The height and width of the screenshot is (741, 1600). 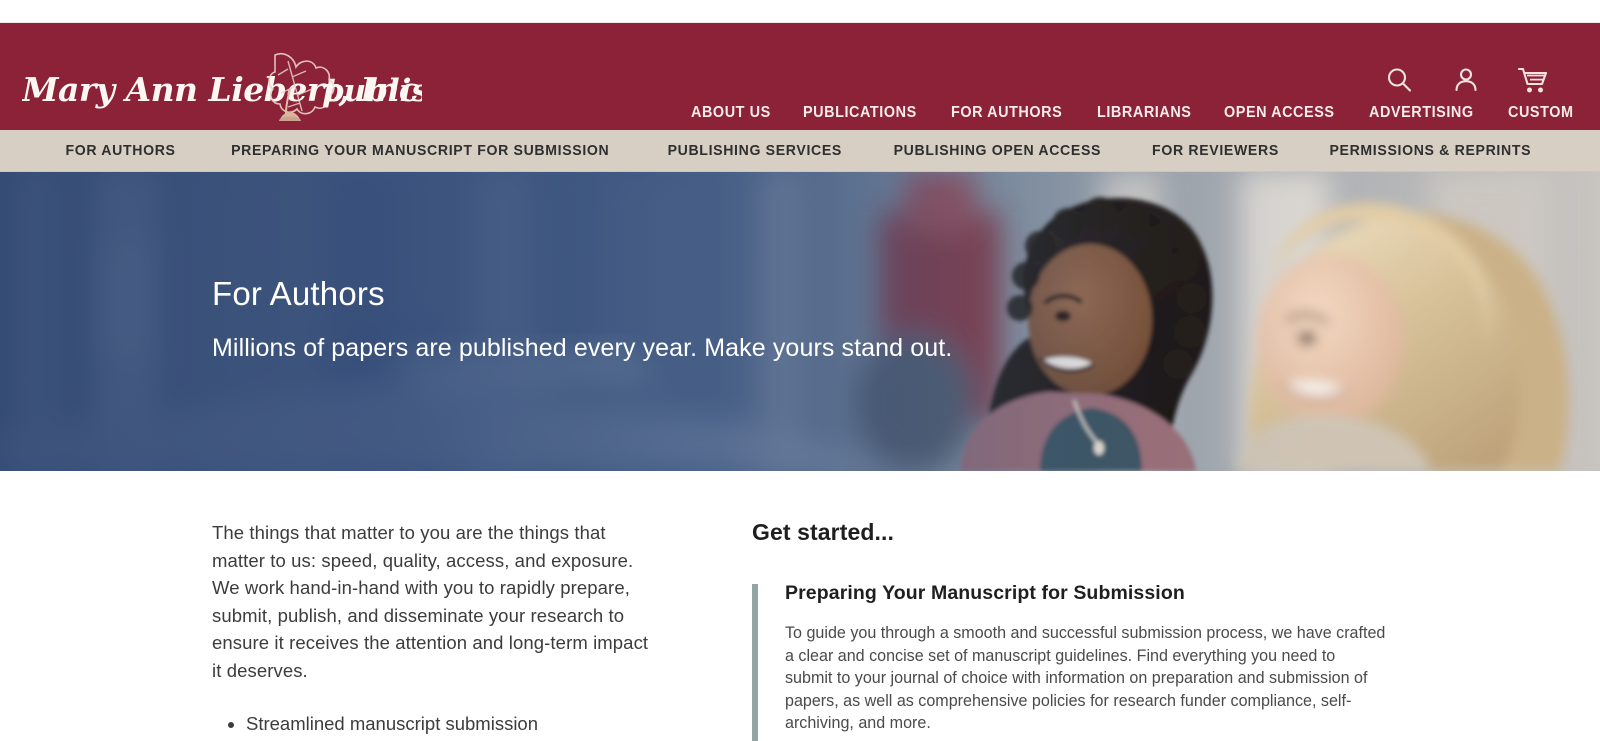 I want to click on logo-wordmark-publishers: publishers, so click(x=372, y=91).